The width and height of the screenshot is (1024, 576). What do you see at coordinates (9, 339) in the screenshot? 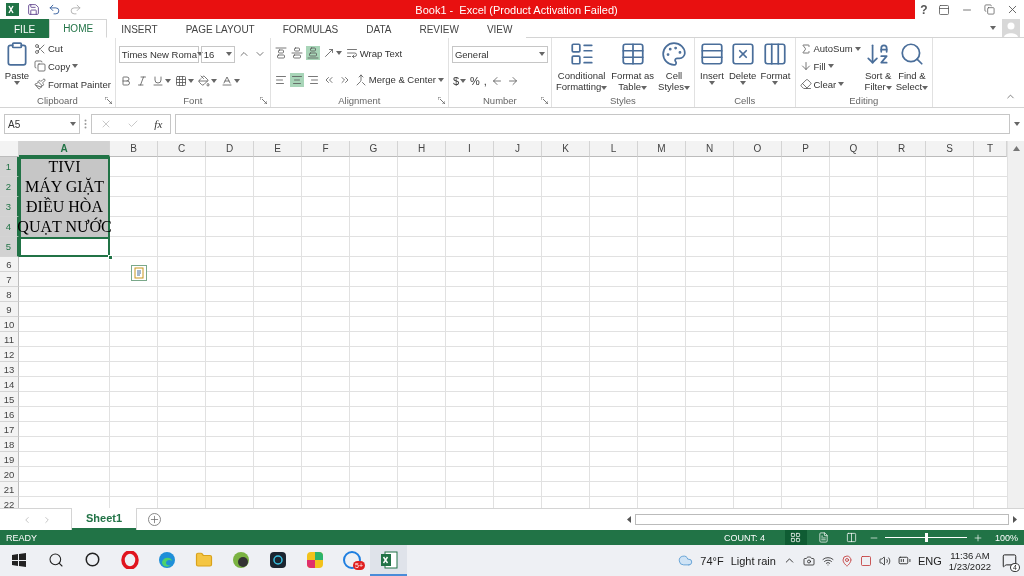
I see `row-header: 11` at bounding box center [9, 339].